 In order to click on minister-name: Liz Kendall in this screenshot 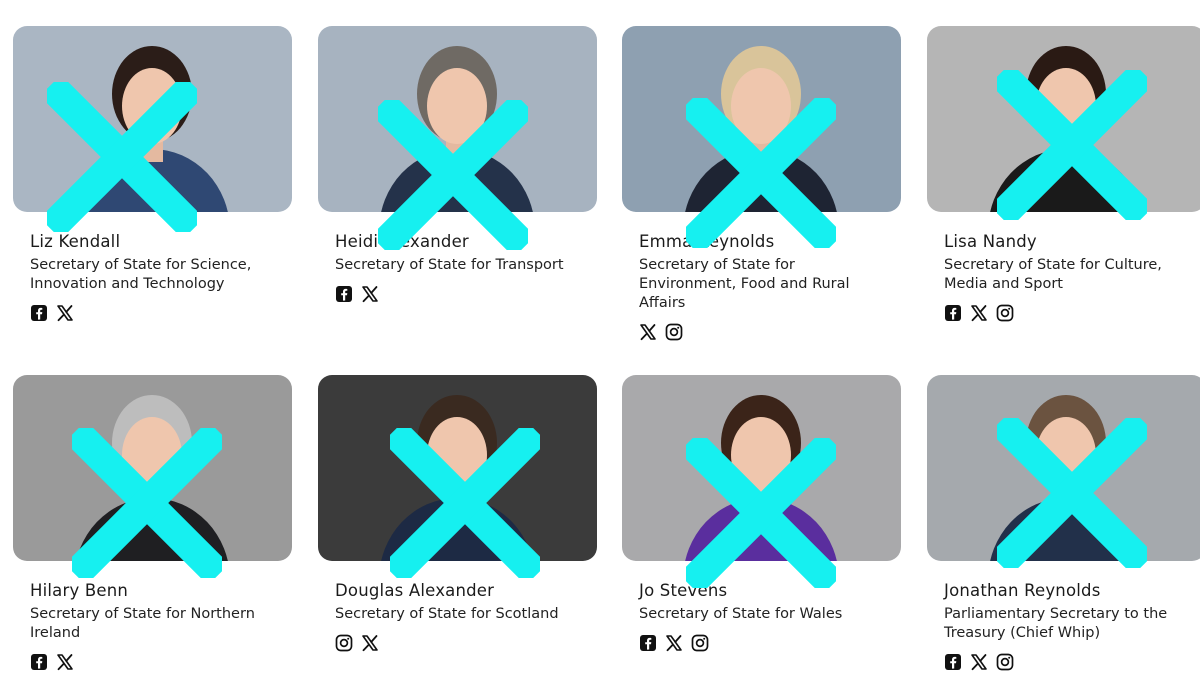, I will do `click(75, 241)`.